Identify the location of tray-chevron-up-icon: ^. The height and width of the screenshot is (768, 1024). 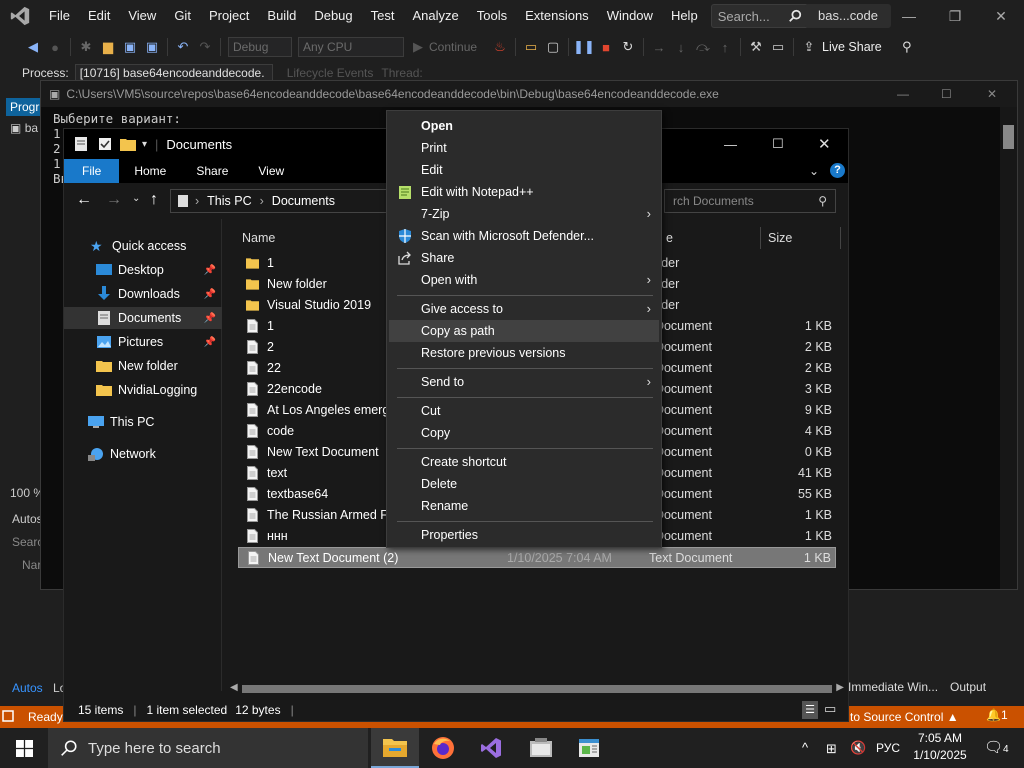
(805, 747).